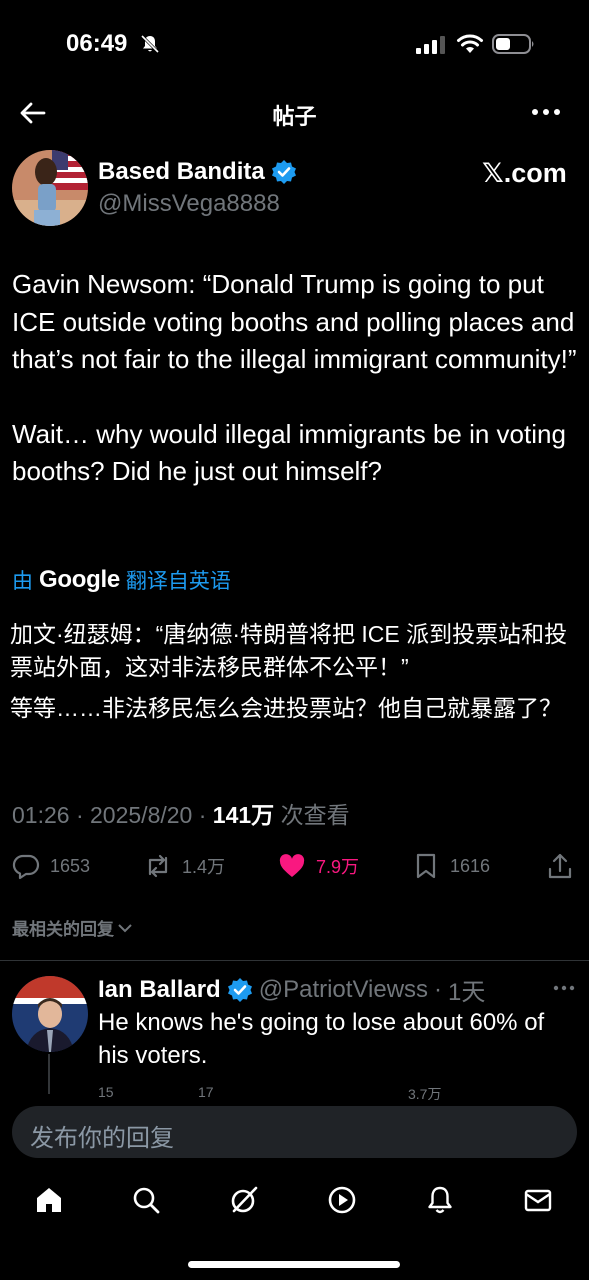 This screenshot has width=589, height=1280. I want to click on reply-icon, so click(26, 867).